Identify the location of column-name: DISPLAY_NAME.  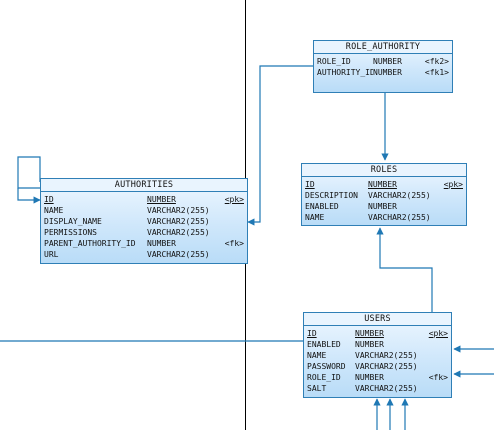
(73, 221).